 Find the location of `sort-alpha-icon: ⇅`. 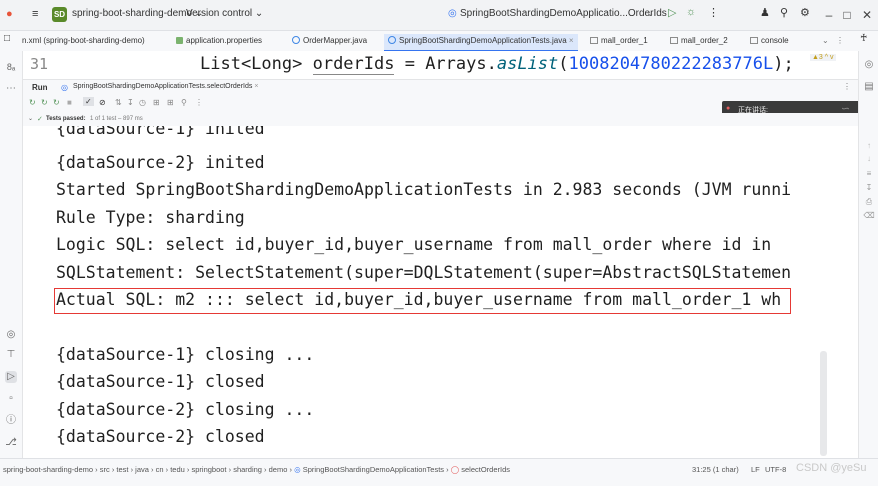

sort-alpha-icon: ⇅ is located at coordinates (118, 102).